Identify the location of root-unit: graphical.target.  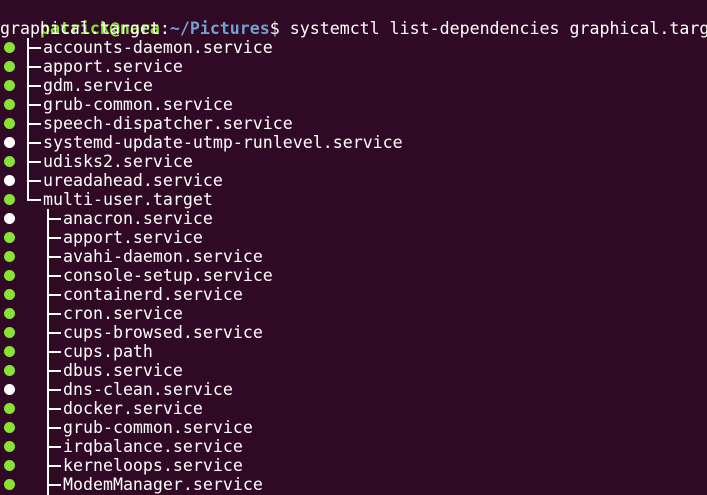
(80, 28).